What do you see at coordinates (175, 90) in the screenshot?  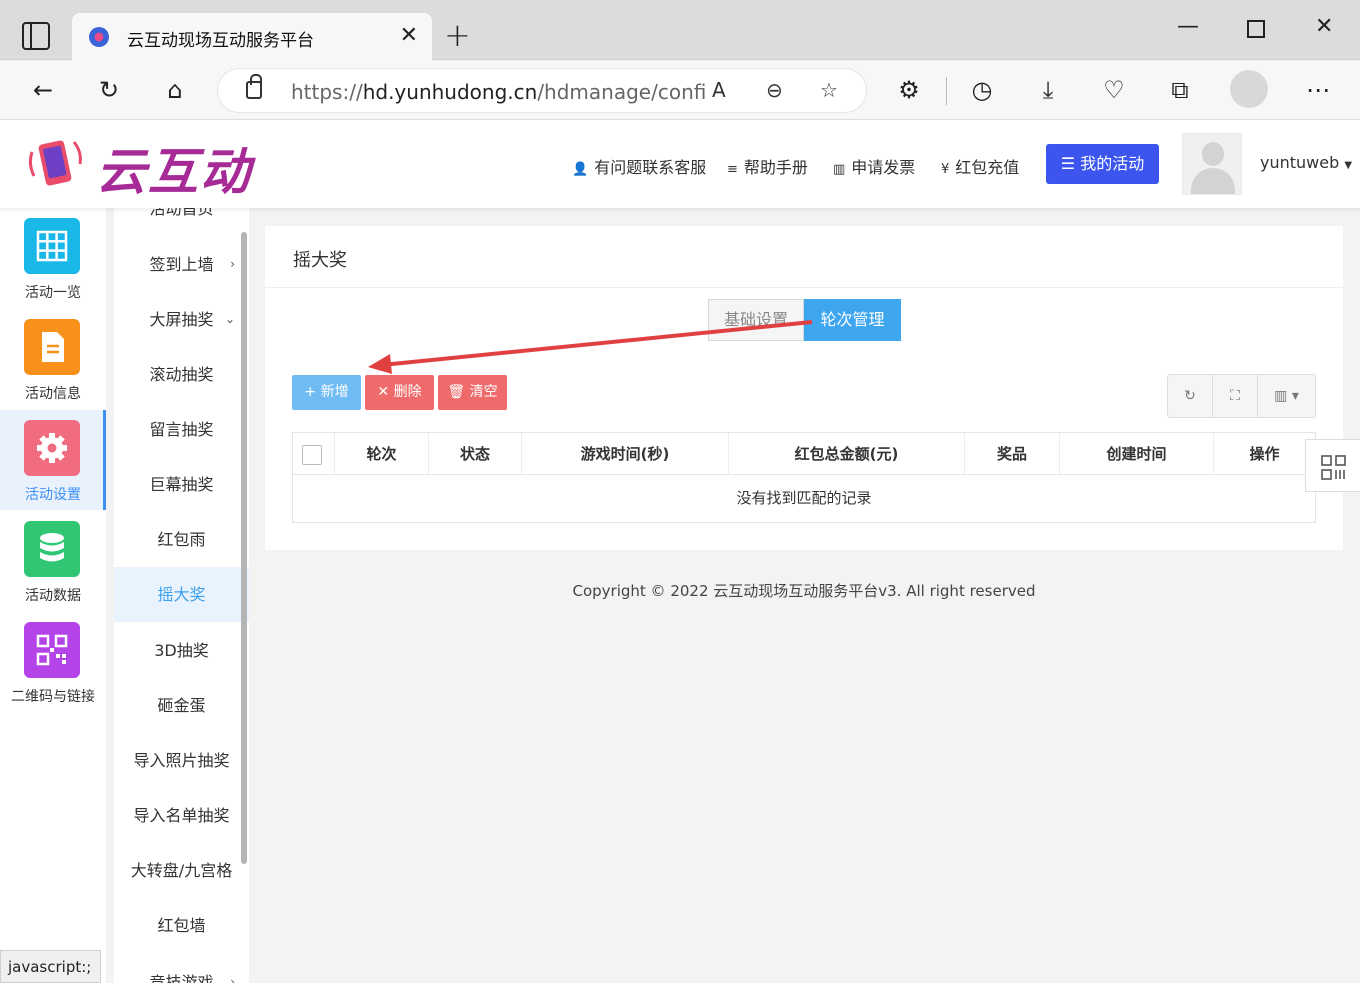 I see `home-icon: ⌂` at bounding box center [175, 90].